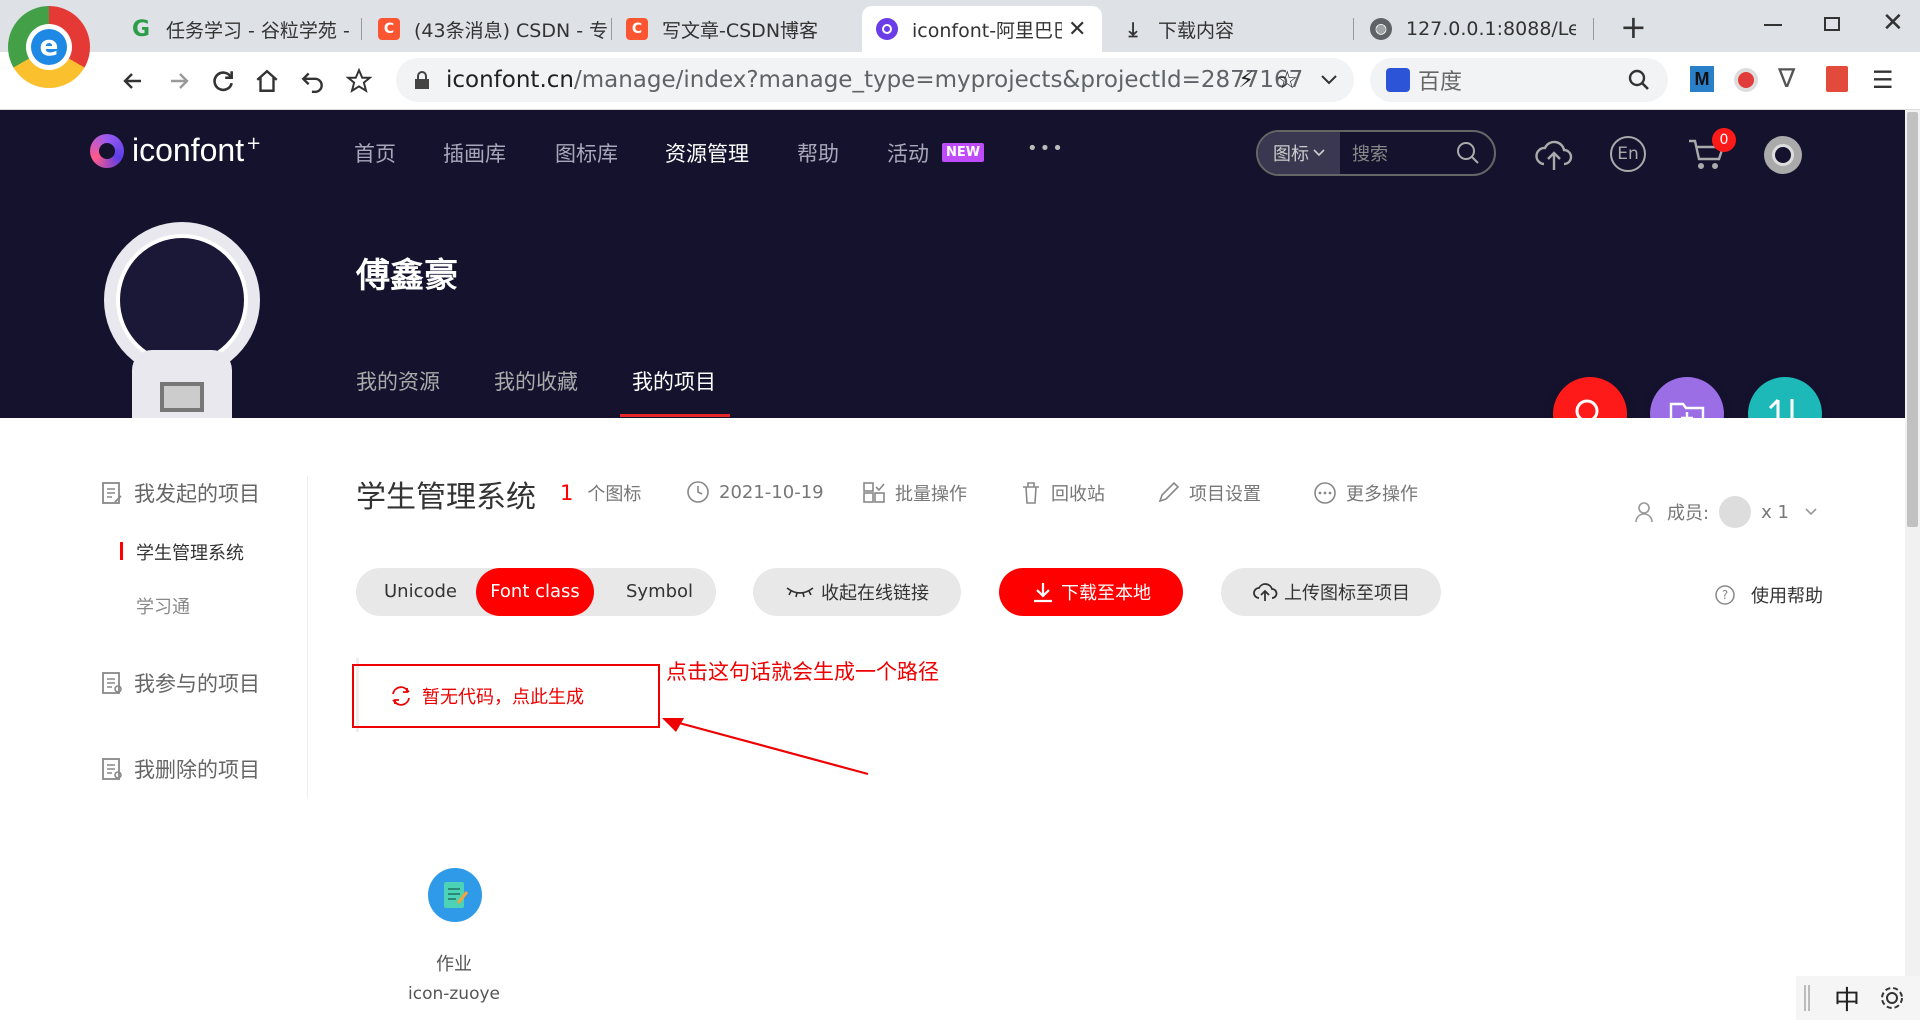 The image size is (1920, 1020). I want to click on icon-name: 作业, so click(454, 964).